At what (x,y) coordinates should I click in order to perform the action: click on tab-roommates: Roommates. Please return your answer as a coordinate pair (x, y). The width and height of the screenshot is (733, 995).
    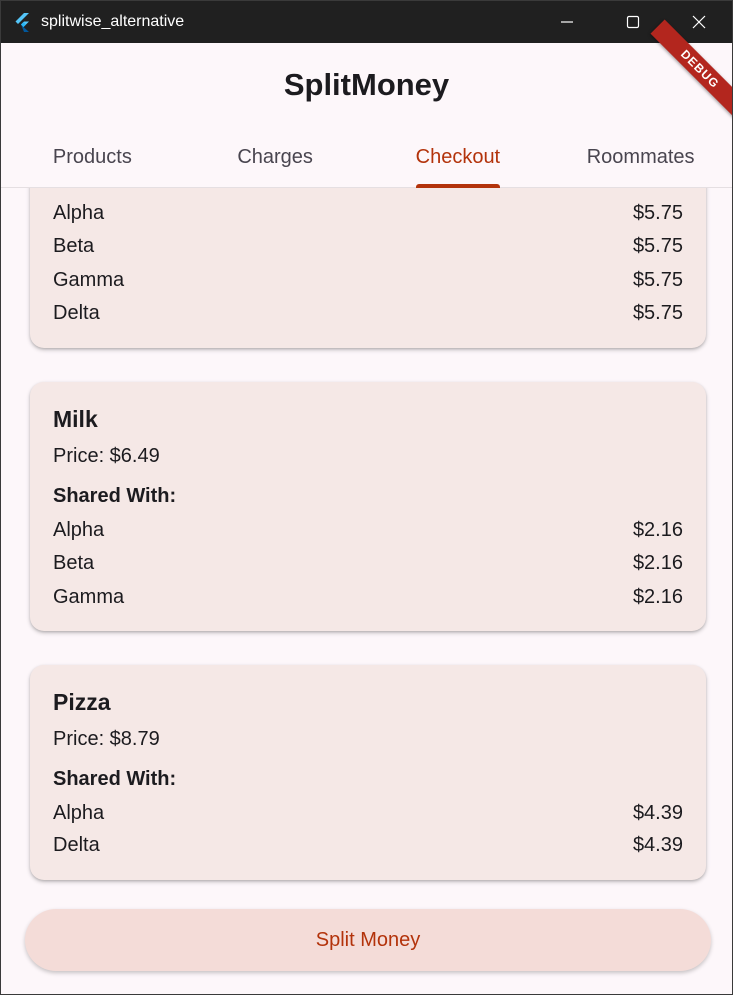
    Looking at the image, I should click on (640, 157).